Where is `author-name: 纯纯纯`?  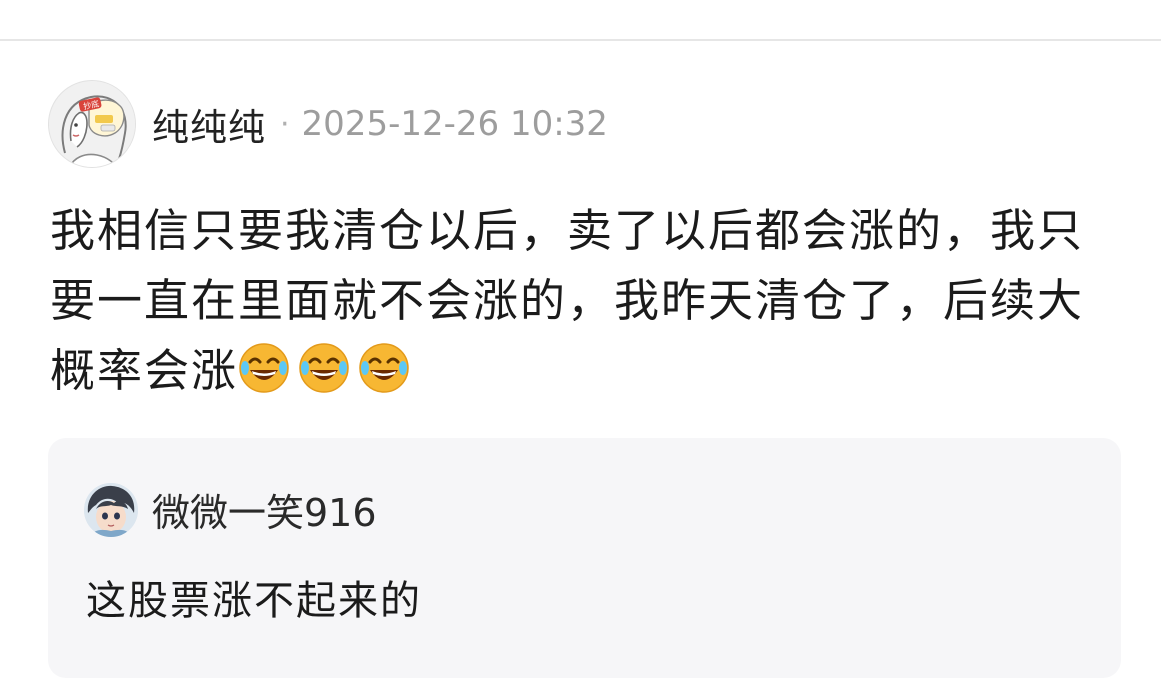 author-name: 纯纯纯 is located at coordinates (209, 124).